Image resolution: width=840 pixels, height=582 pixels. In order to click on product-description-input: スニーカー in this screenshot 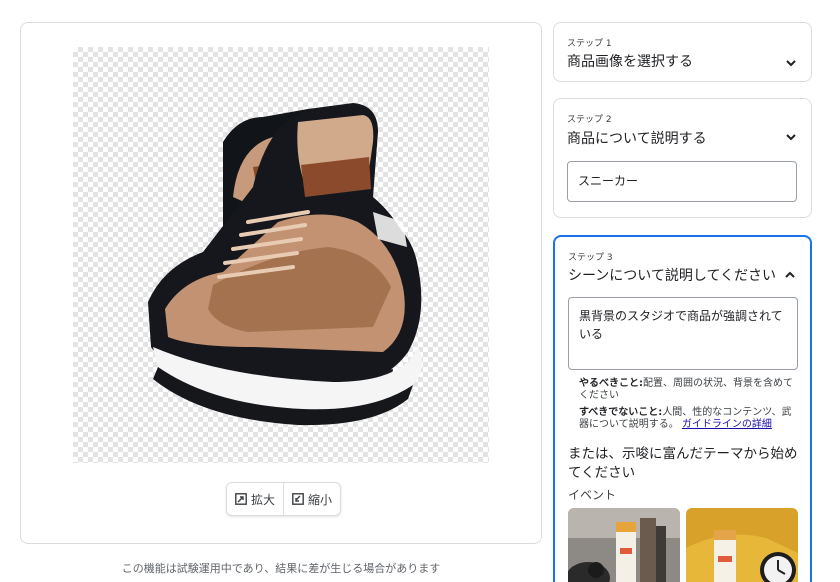, I will do `click(682, 181)`.